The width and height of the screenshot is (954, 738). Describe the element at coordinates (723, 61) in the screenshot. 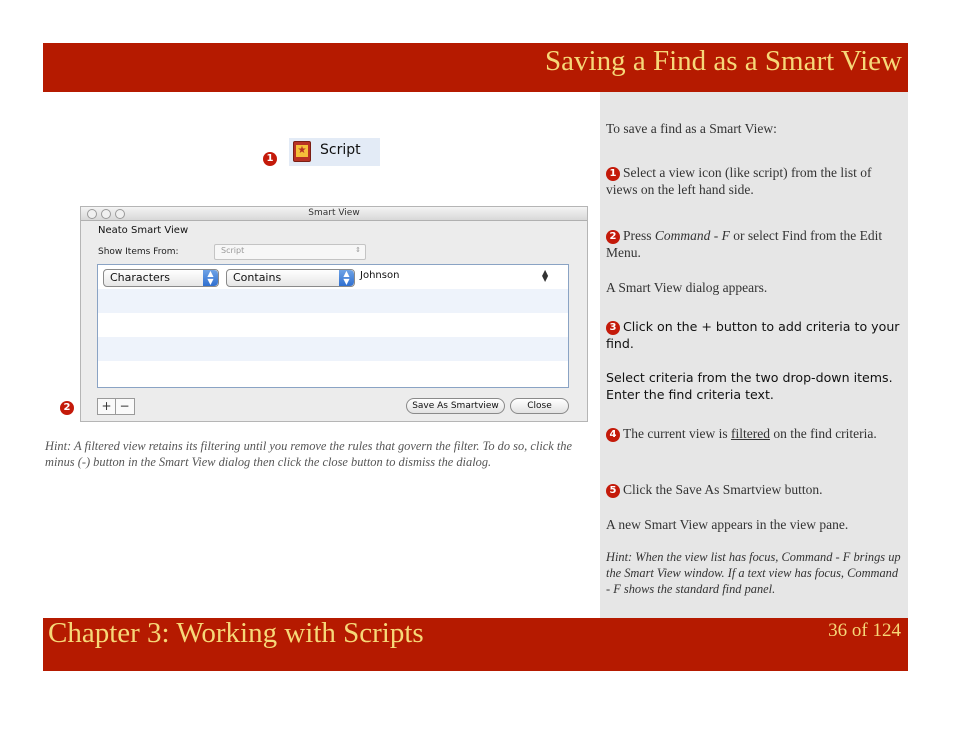

I see `slide-title: Saving a Find as a Smart View` at that location.